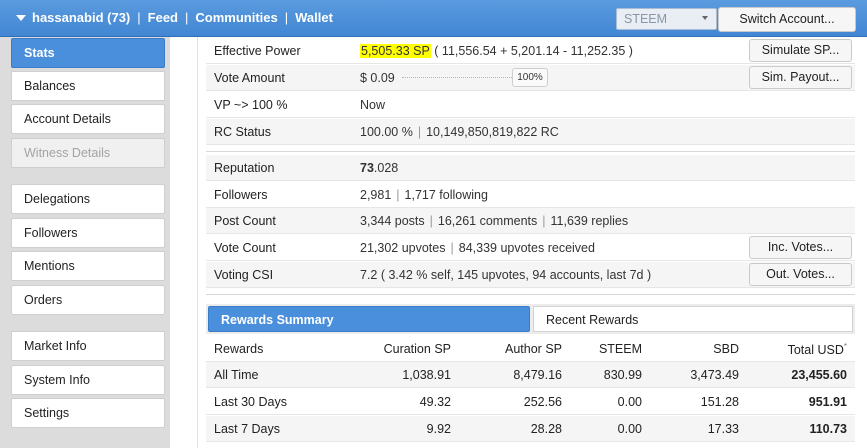 The width and height of the screenshot is (867, 448). I want to click on tab-rewards-summary: Rewards Summary, so click(369, 319).